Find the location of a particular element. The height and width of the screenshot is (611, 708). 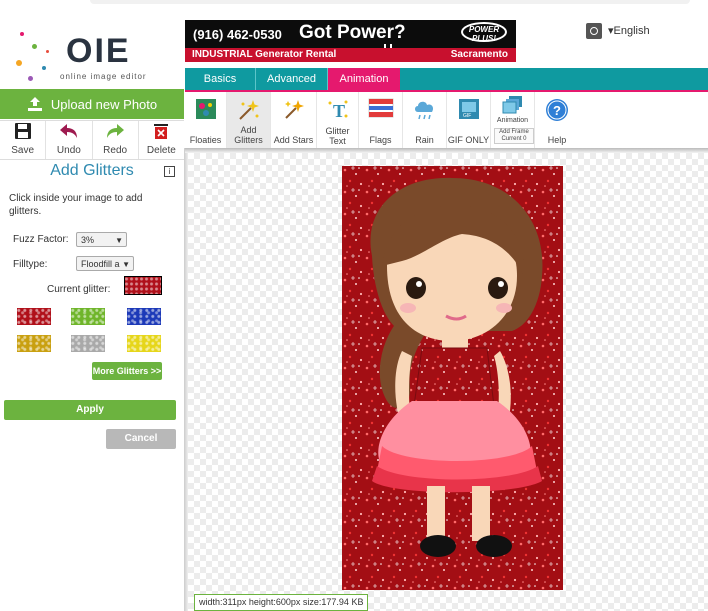

toolbar-floaties: Floaties is located at coordinates (206, 120).